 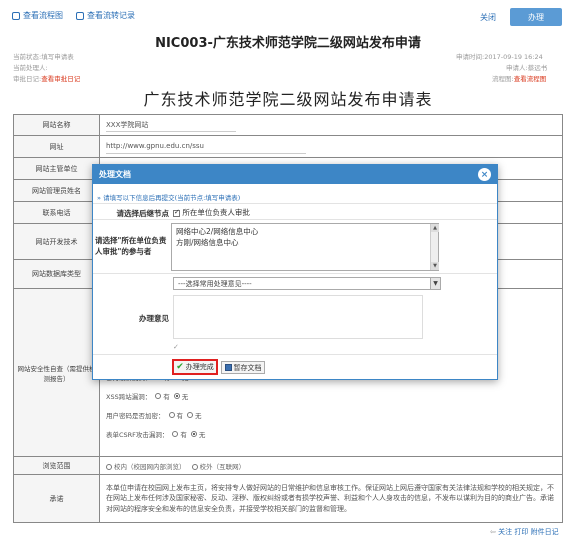 What do you see at coordinates (288, 15) in the screenshot?
I see `top-bar: 查看流程图 查看流转记录 关闭 办理` at bounding box center [288, 15].